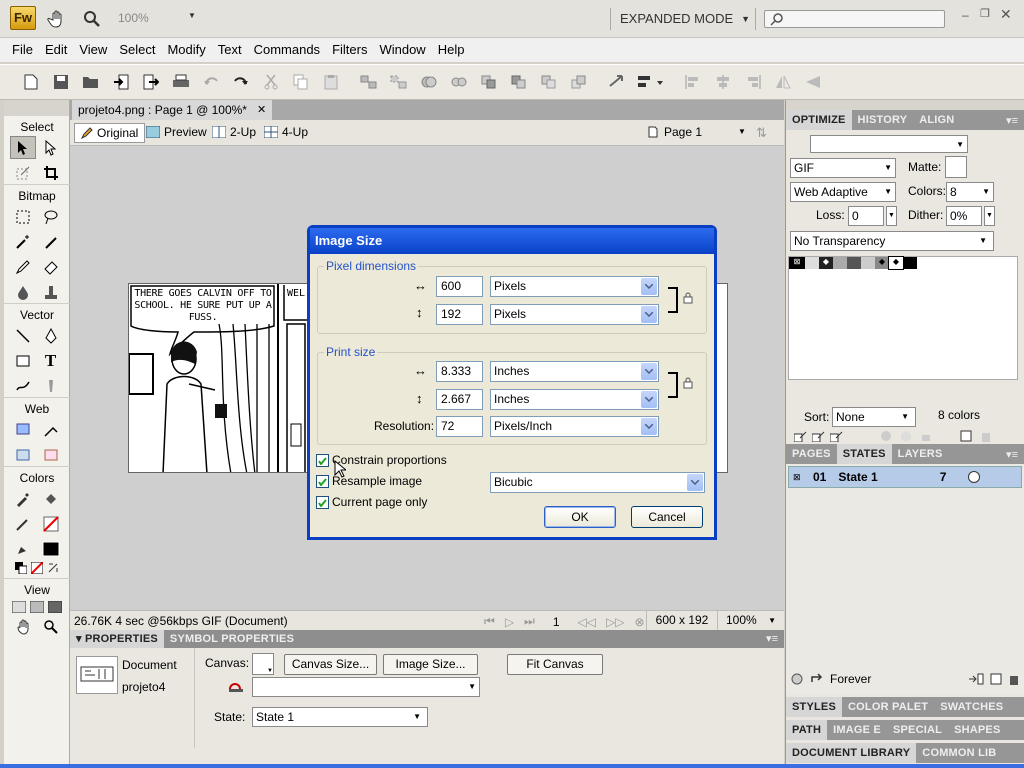 The height and width of the screenshot is (768, 1024). I want to click on cut-icon, so click(271, 82).